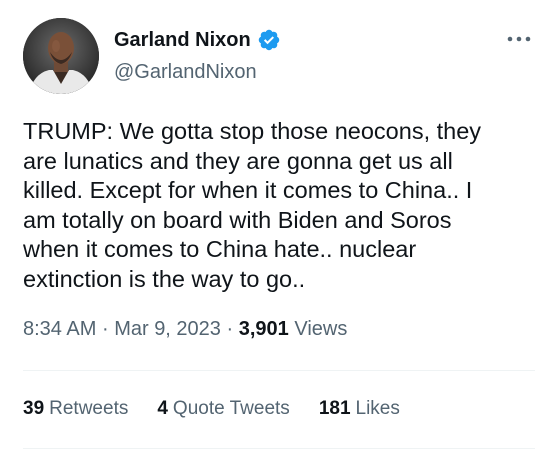  What do you see at coordinates (334, 408) in the screenshot?
I see `likes-count: 181` at bounding box center [334, 408].